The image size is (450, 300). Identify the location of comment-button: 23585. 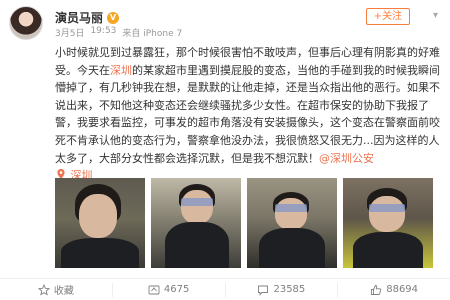
(282, 289).